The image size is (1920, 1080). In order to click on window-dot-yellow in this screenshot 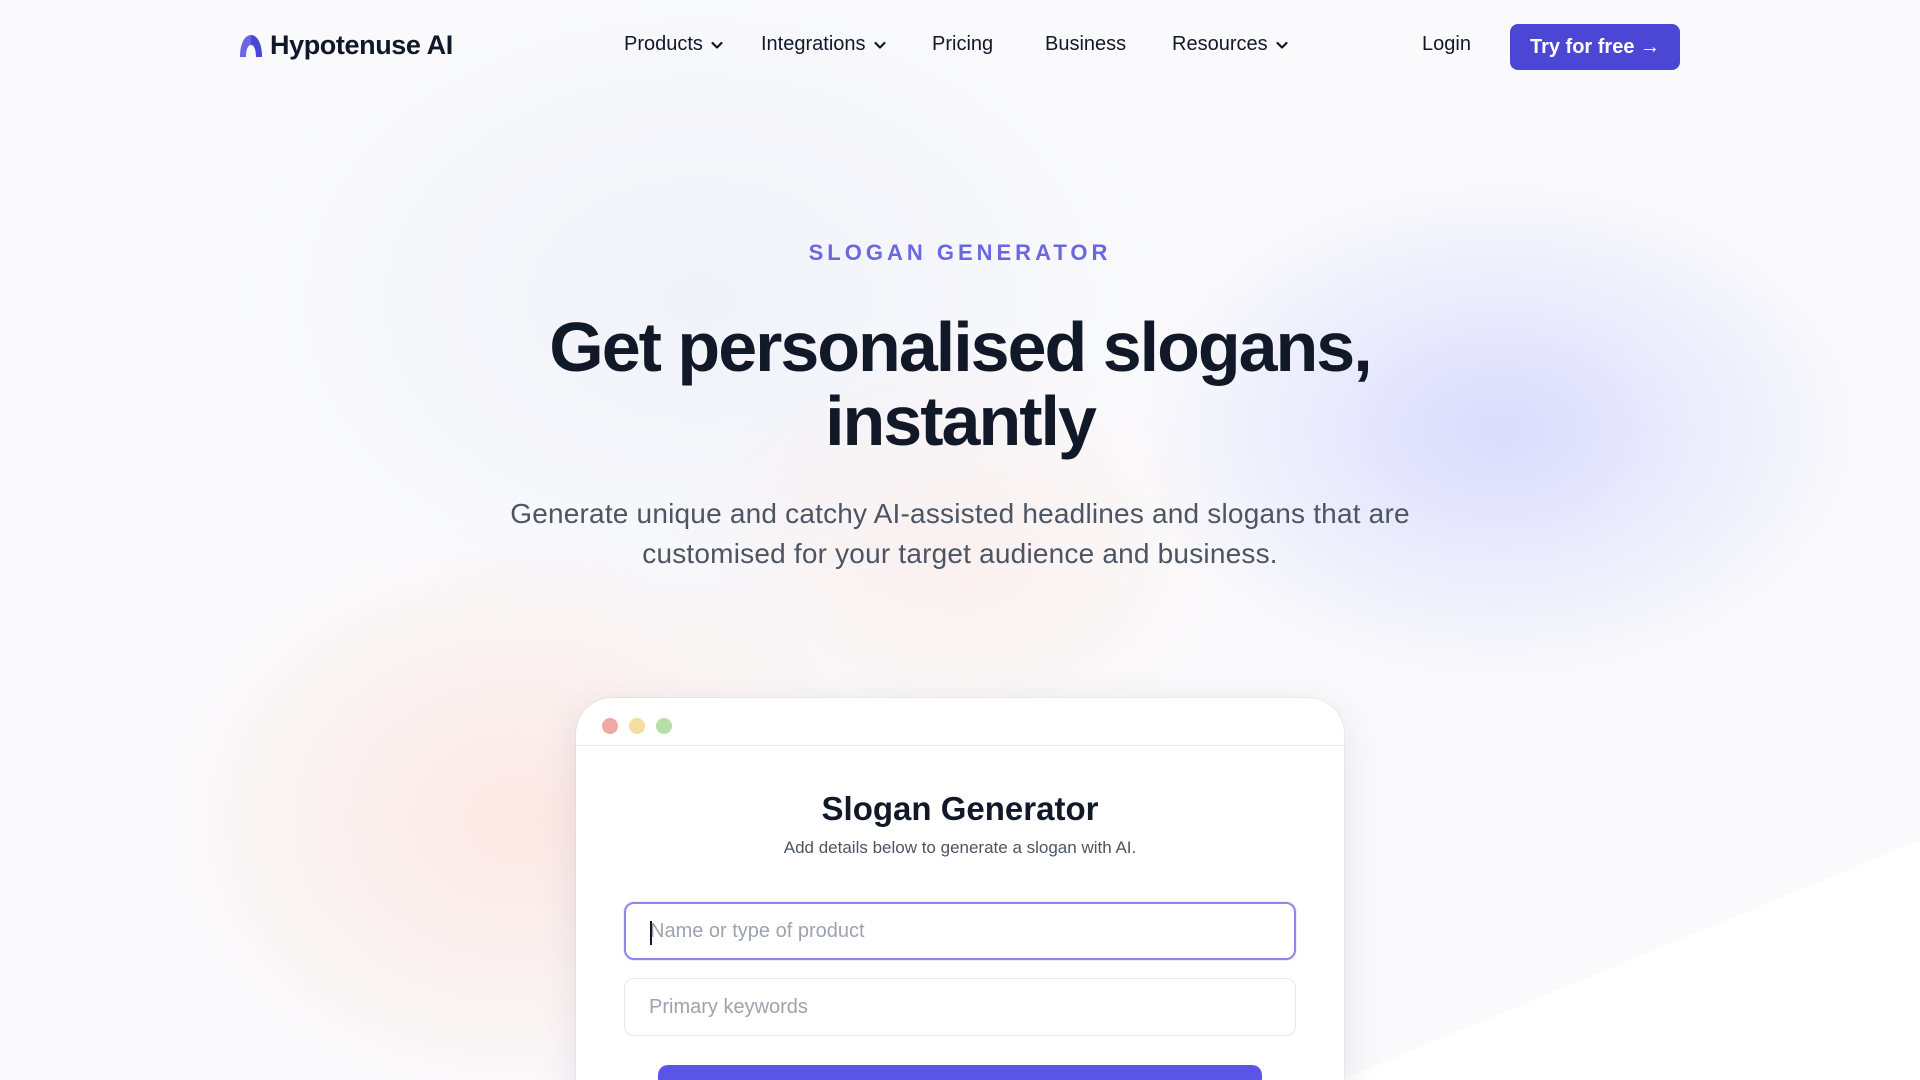, I will do `click(637, 726)`.